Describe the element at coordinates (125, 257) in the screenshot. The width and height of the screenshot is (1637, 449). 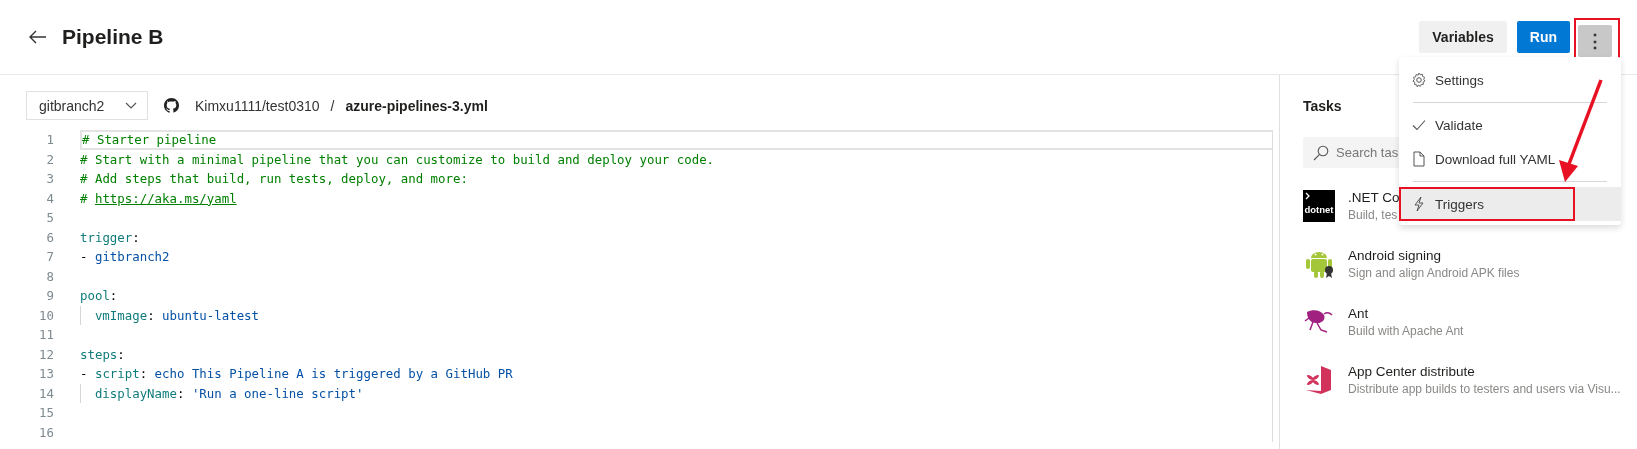
I see `code-line: - gitbranch2` at that location.